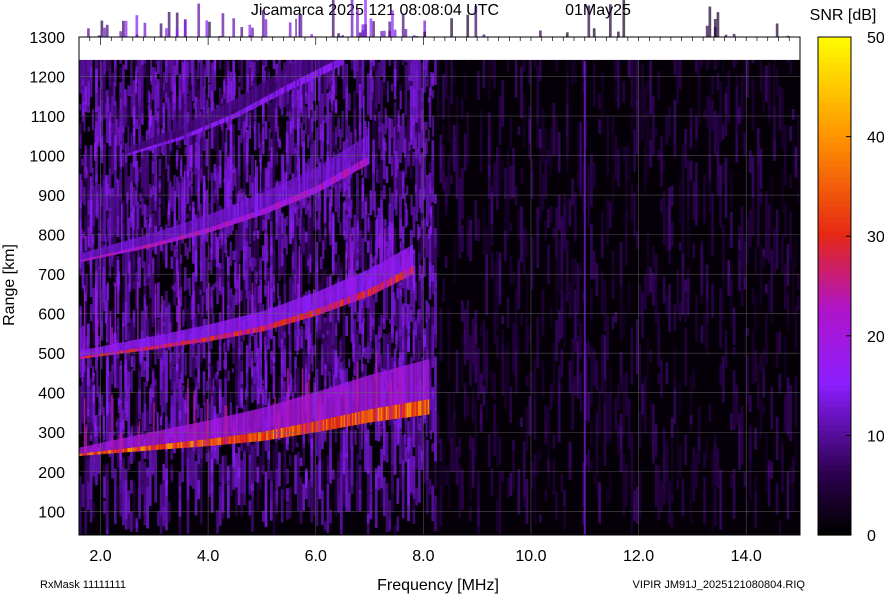  What do you see at coordinates (51, 354) in the screenshot?
I see `y-tick-label-500: 500` at bounding box center [51, 354].